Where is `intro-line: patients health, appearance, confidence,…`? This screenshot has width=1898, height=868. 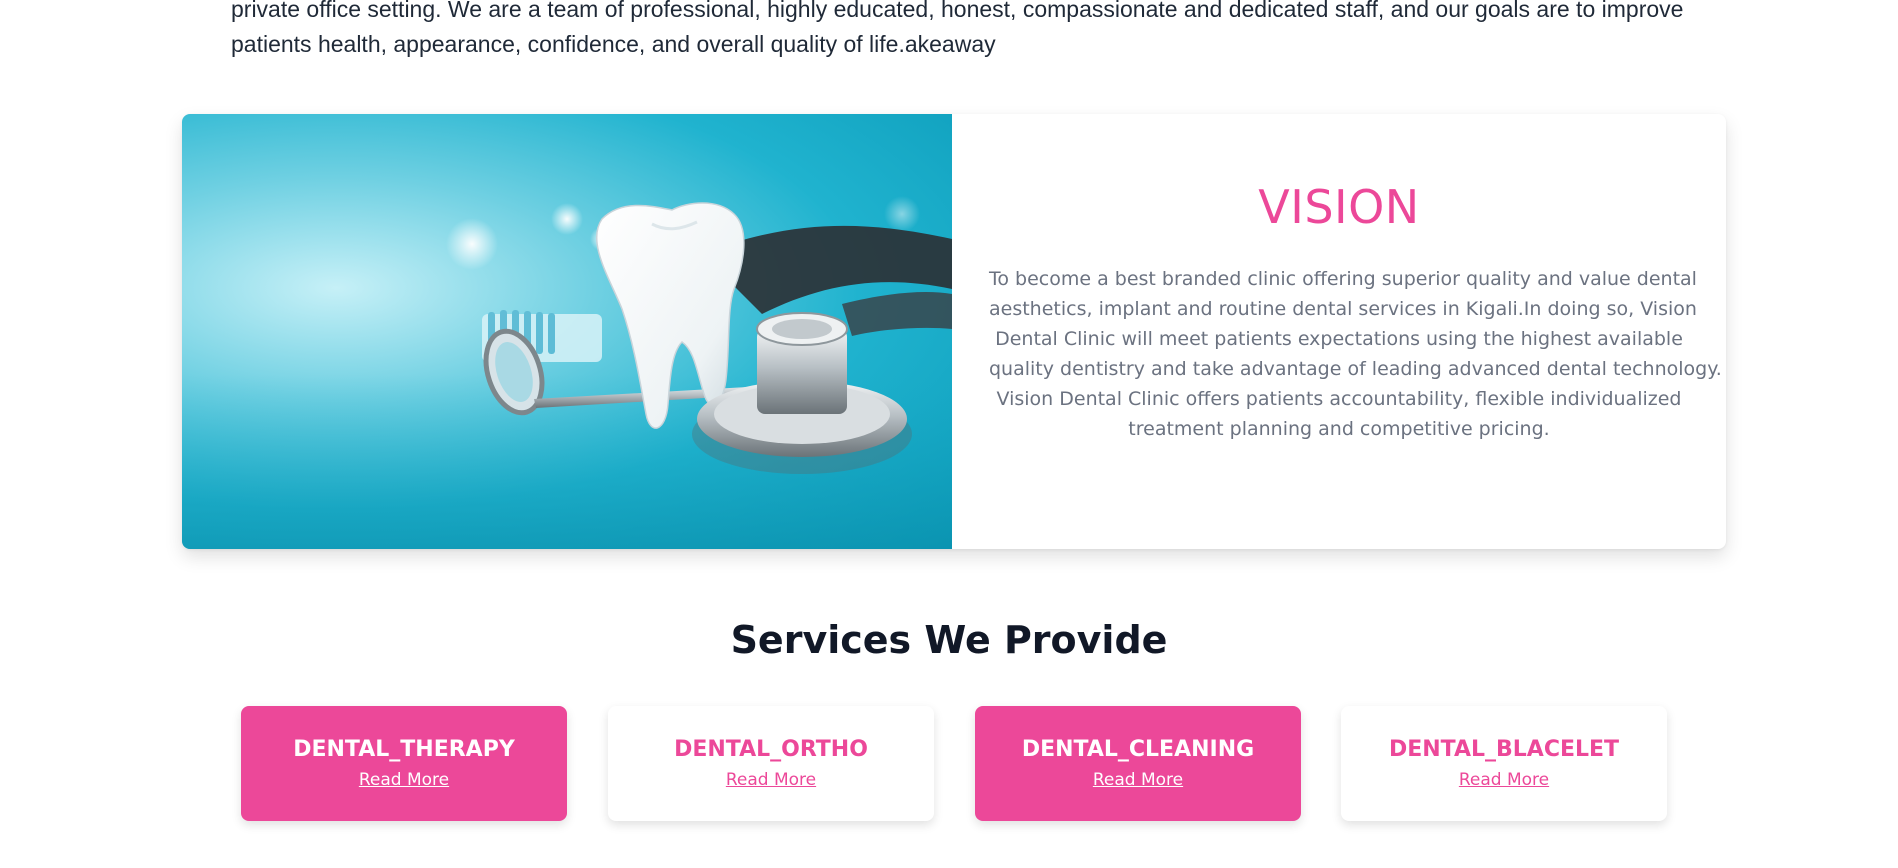 intro-line: patients health, appearance, confidence,… is located at coordinates (613, 44).